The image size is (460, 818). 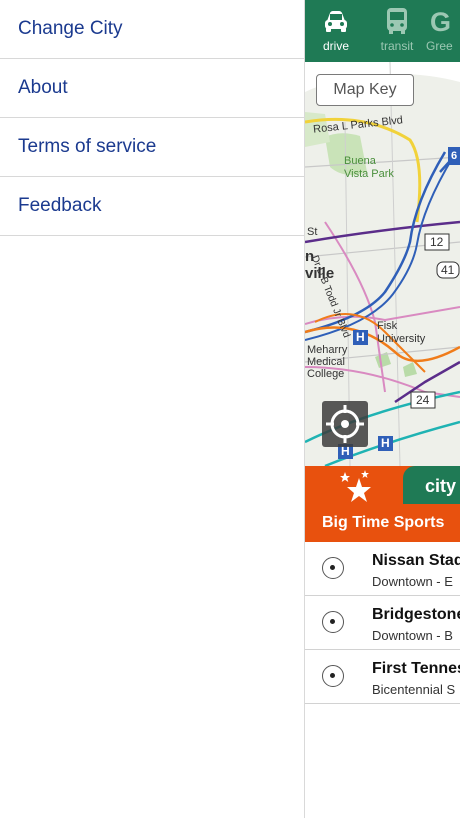 I want to click on venue-row: Nissan Stad Downtown - E, so click(x=382, y=569).